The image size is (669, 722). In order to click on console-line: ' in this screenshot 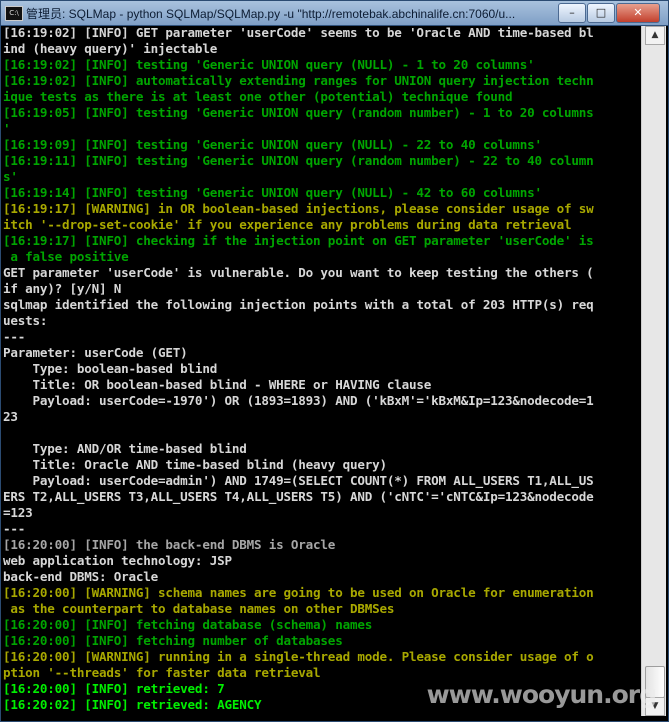, I will do `click(7, 128)`.